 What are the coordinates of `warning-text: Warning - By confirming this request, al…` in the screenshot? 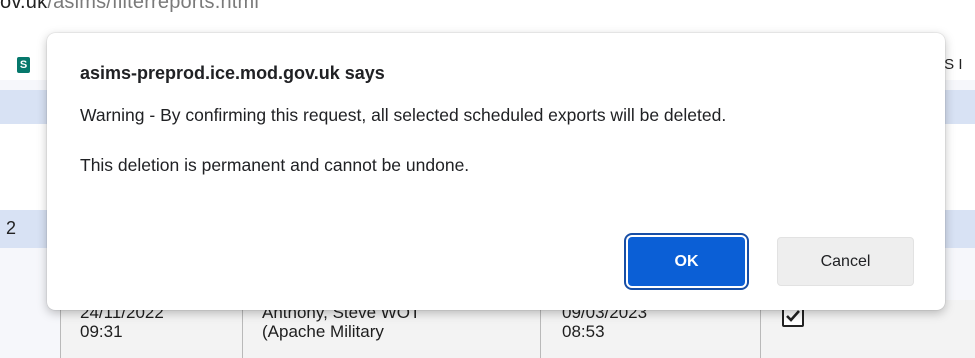 It's located at (403, 115).